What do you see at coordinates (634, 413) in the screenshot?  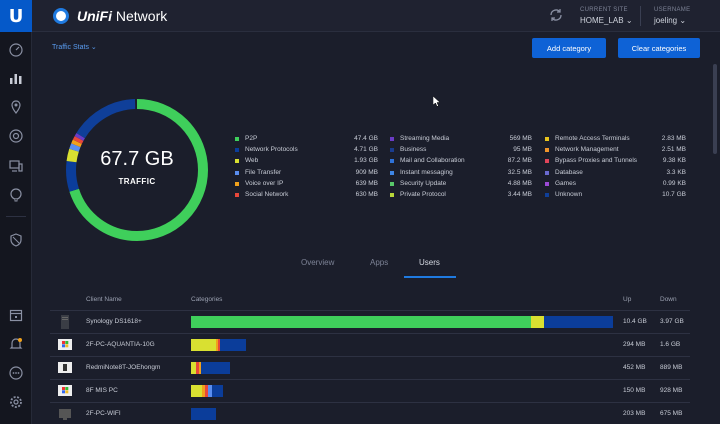 I see `upload-value: 203 MB` at bounding box center [634, 413].